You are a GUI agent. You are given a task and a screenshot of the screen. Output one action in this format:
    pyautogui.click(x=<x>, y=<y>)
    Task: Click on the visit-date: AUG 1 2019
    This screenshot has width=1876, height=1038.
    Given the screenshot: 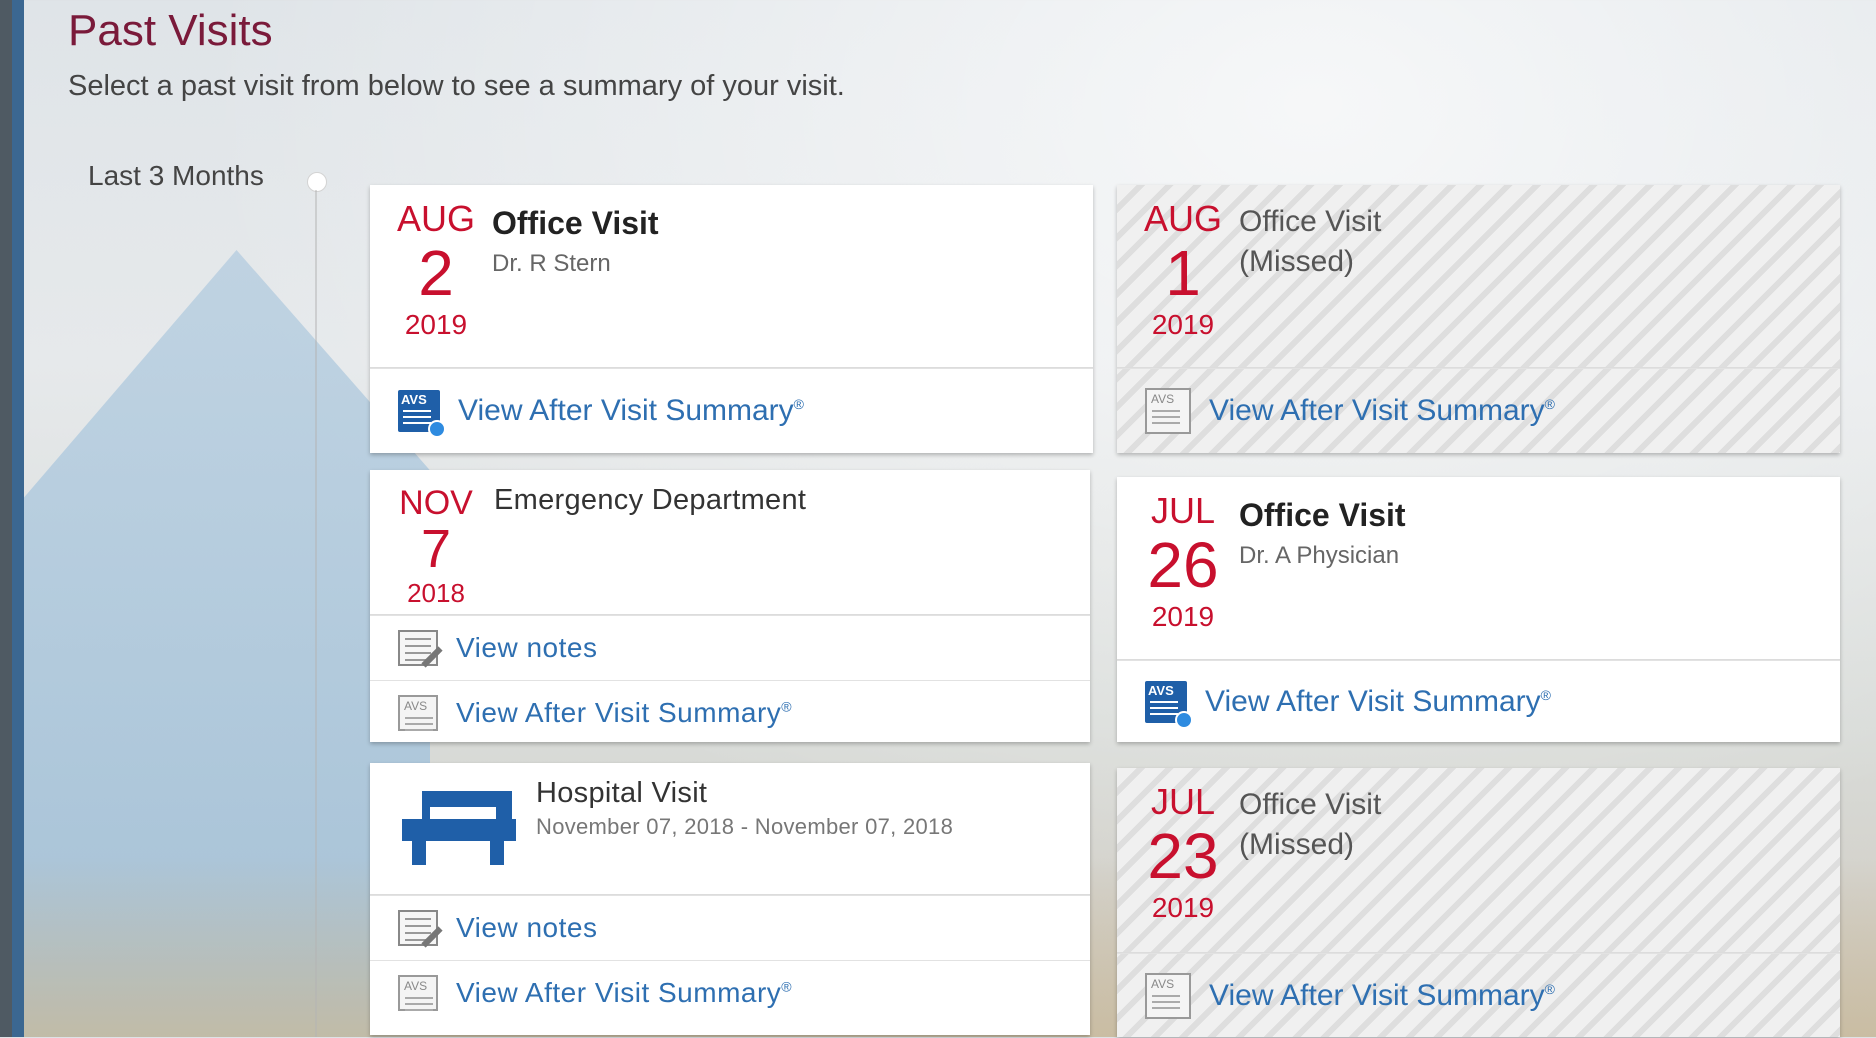 What is the action you would take?
    pyautogui.click(x=1183, y=270)
    